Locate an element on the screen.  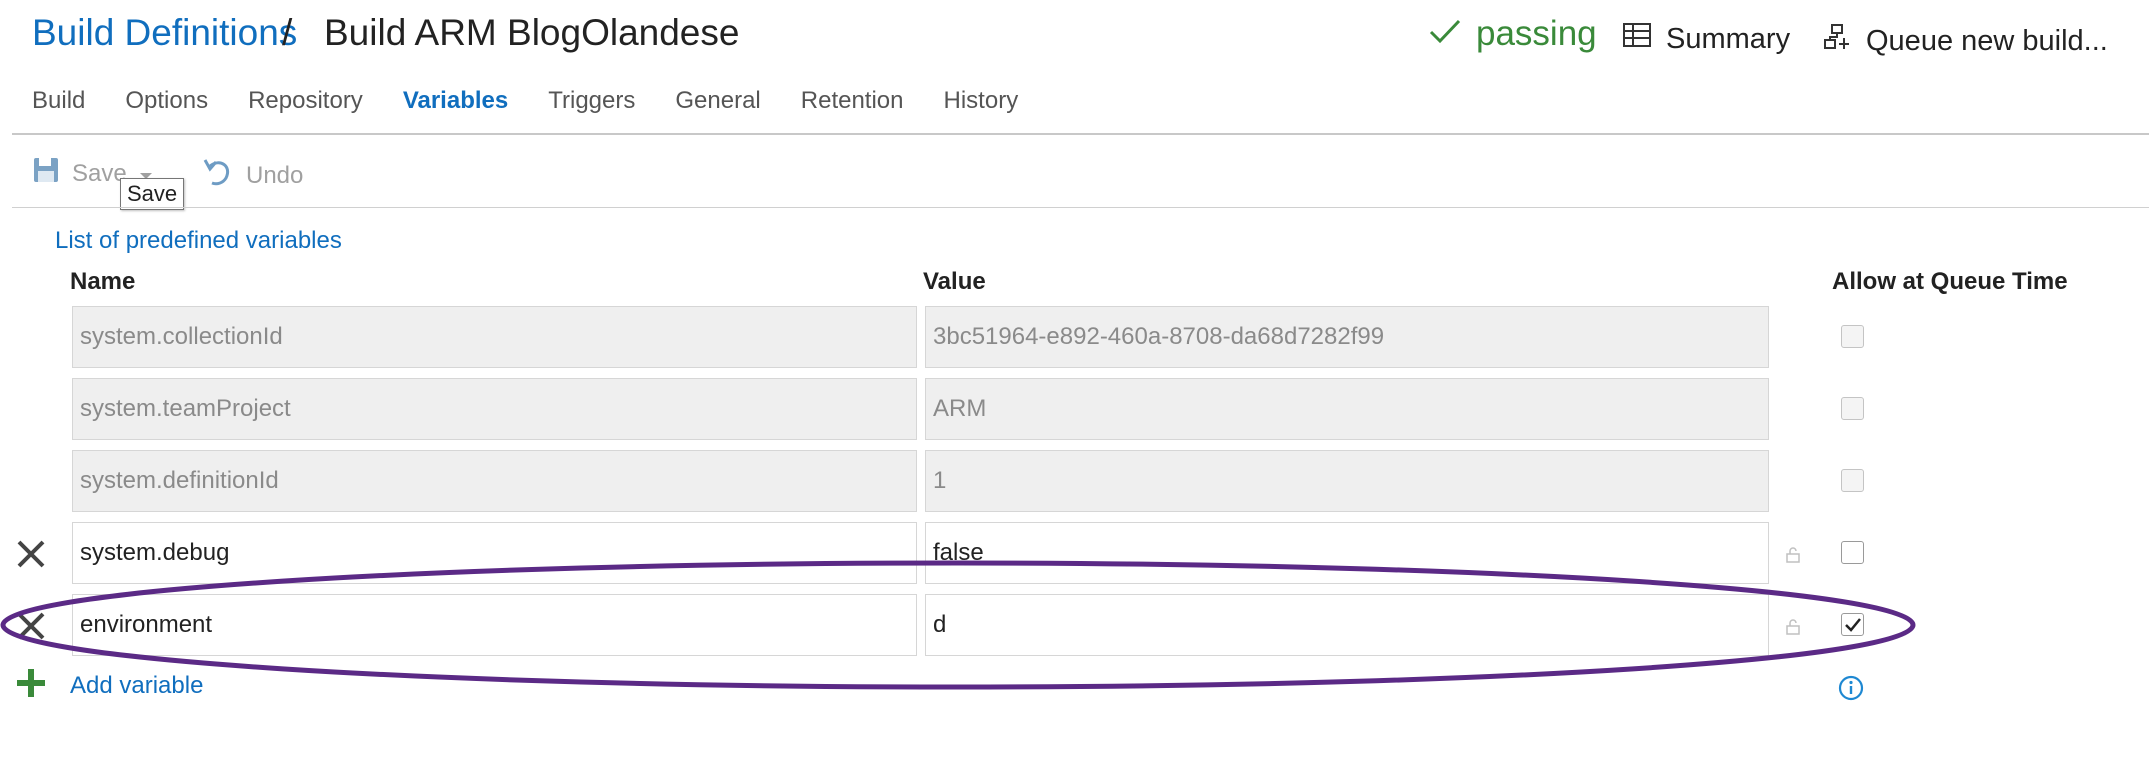
variable-value-field: ARM is located at coordinates (1347, 409).